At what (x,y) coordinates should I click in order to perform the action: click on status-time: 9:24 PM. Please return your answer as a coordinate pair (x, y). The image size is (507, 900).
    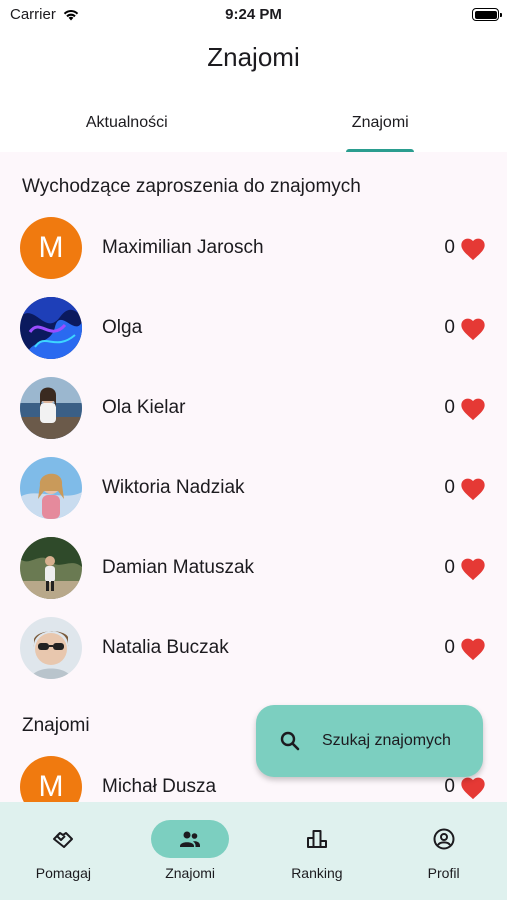
    Looking at the image, I should click on (253, 14).